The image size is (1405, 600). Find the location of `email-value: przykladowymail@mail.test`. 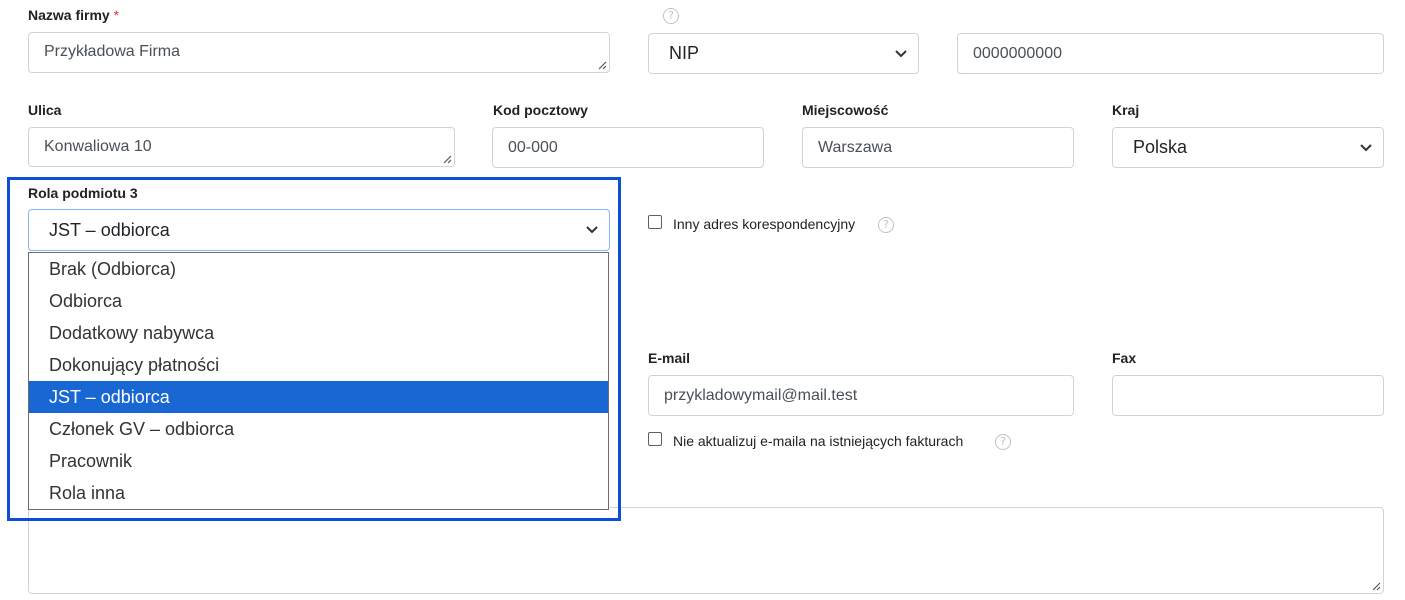

email-value: przykladowymail@mail.test is located at coordinates (761, 395).